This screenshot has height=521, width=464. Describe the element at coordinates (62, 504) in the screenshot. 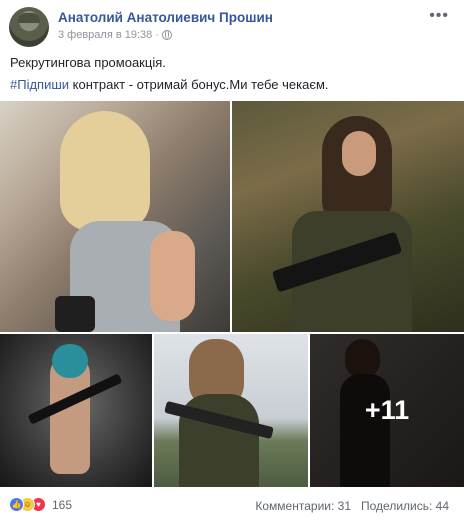

I see `reaction-count: 165` at that location.